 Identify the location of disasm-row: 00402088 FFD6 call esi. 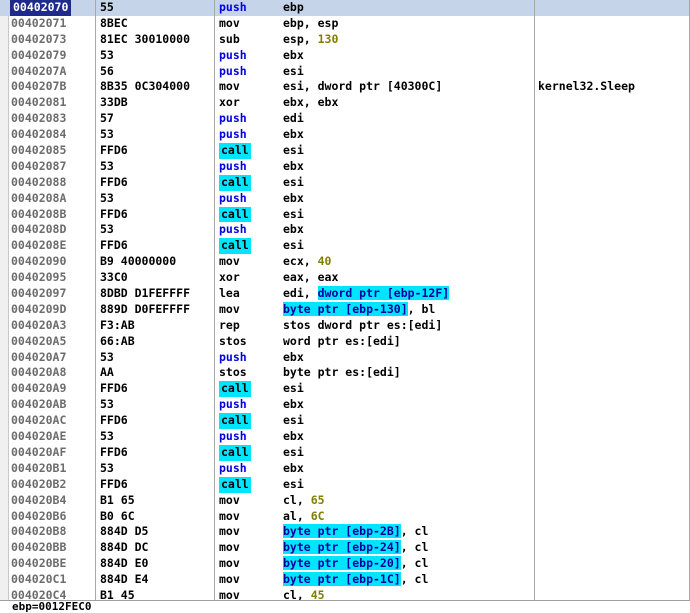
(345, 182).